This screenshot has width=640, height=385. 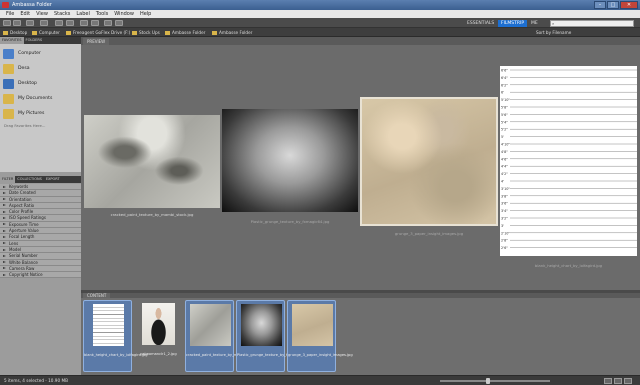 I want to click on refine-icon, so click(x=70, y=23).